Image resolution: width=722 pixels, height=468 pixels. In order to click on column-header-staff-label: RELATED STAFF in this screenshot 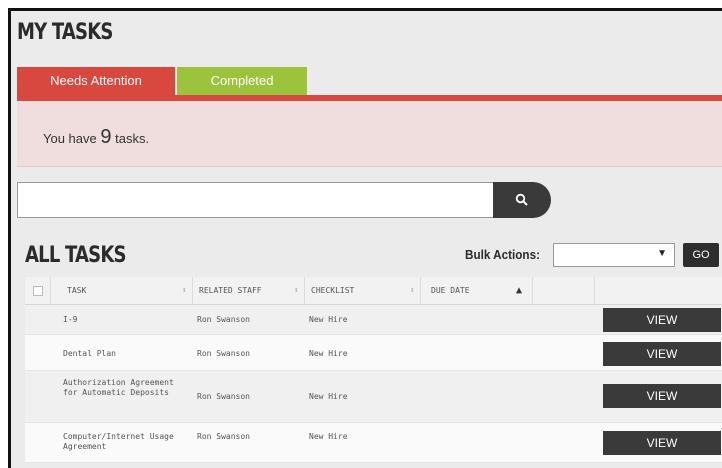, I will do `click(230, 290)`.